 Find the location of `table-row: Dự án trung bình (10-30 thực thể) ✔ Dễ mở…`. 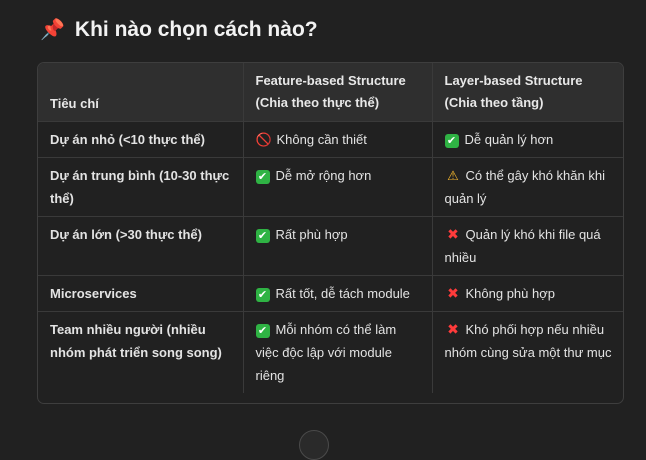

table-row: Dự án trung bình (10-30 thực thể) ✔ Dễ mở… is located at coordinates (330, 187).